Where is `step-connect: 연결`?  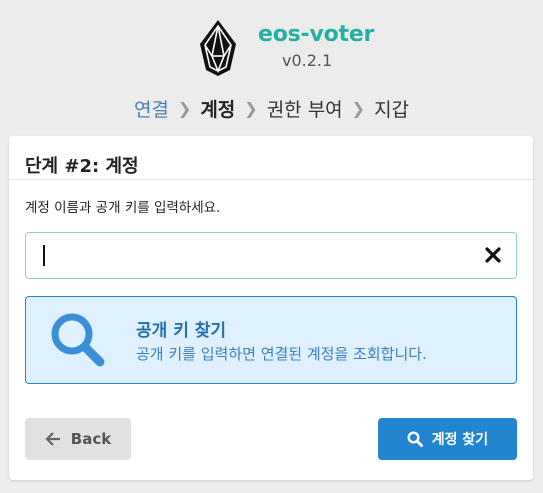 step-connect: 연결 is located at coordinates (151, 108).